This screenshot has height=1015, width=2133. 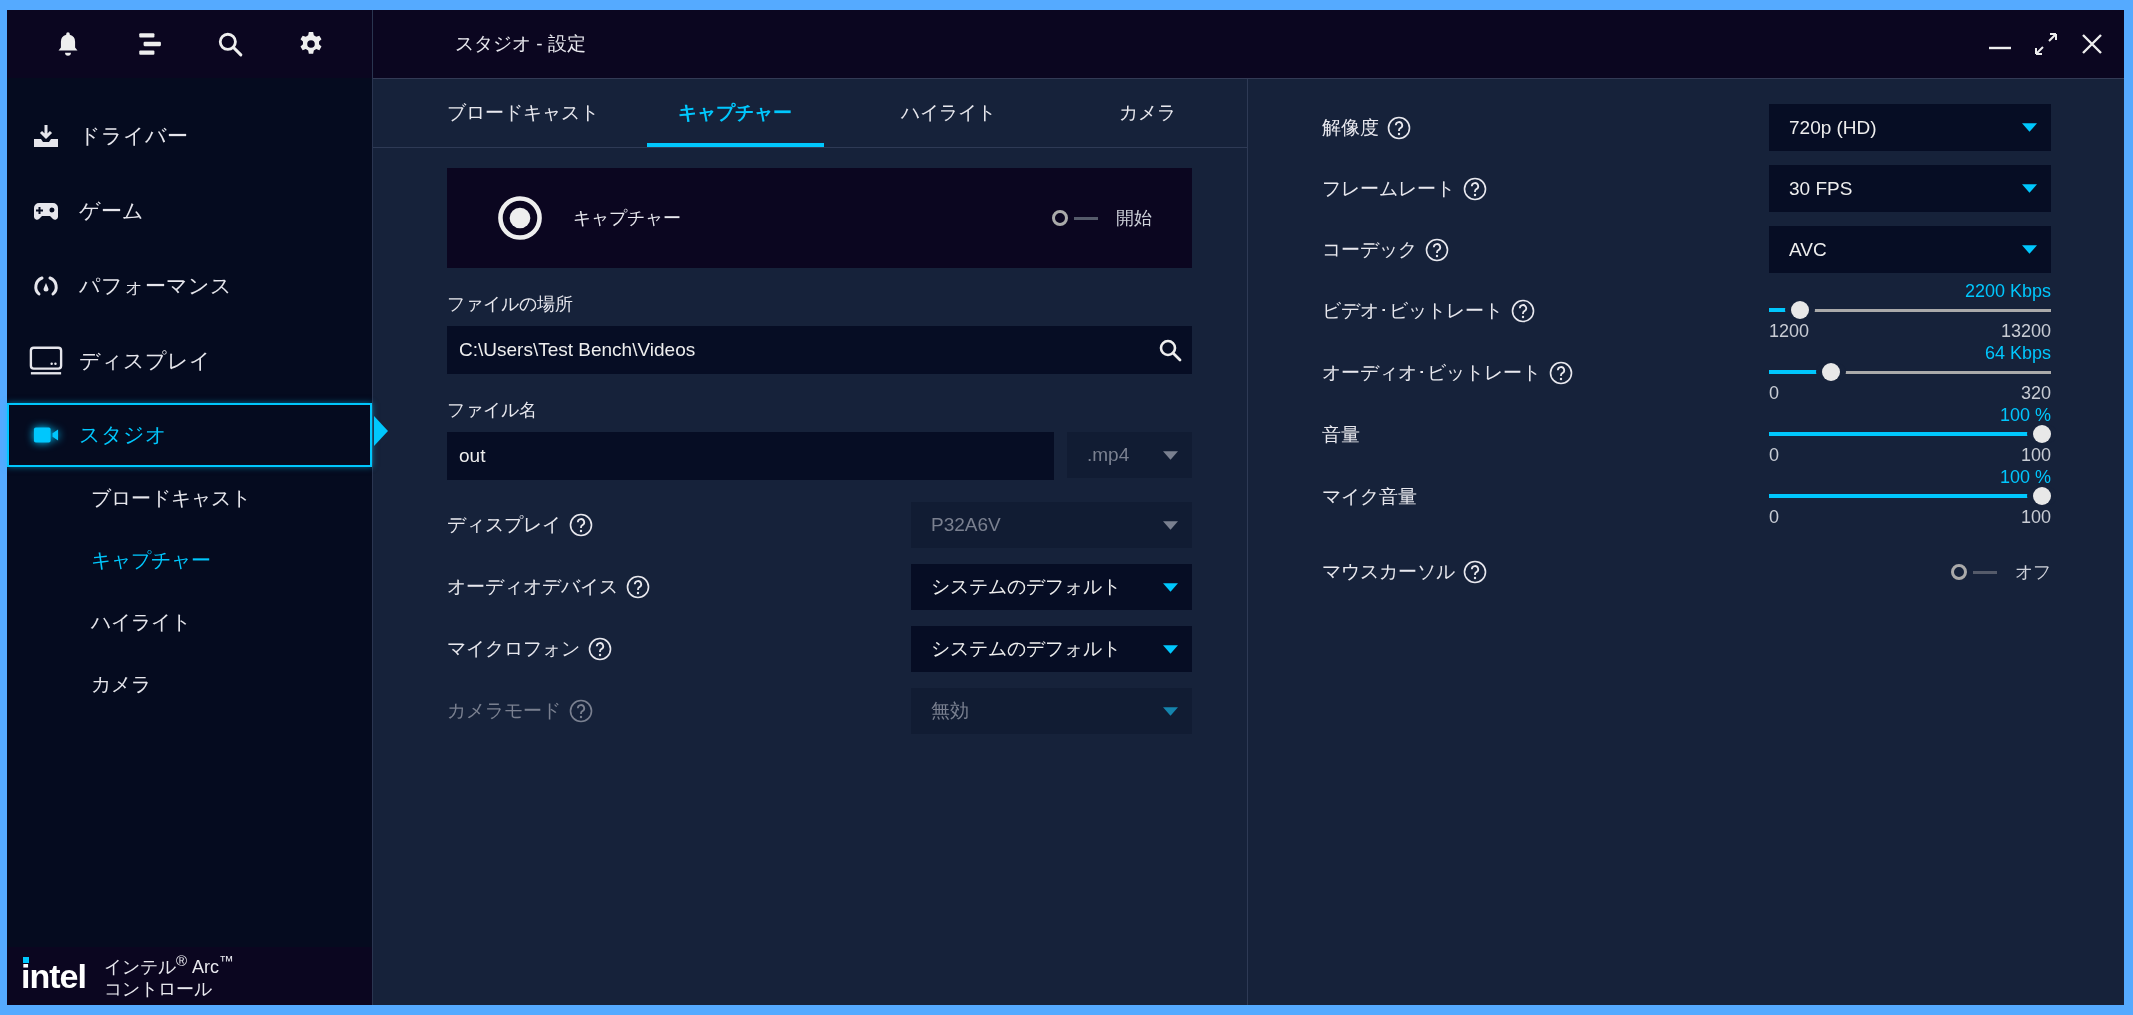 What do you see at coordinates (532, 587) in the screenshot?
I see `setting-label: オーディオデバイス` at bounding box center [532, 587].